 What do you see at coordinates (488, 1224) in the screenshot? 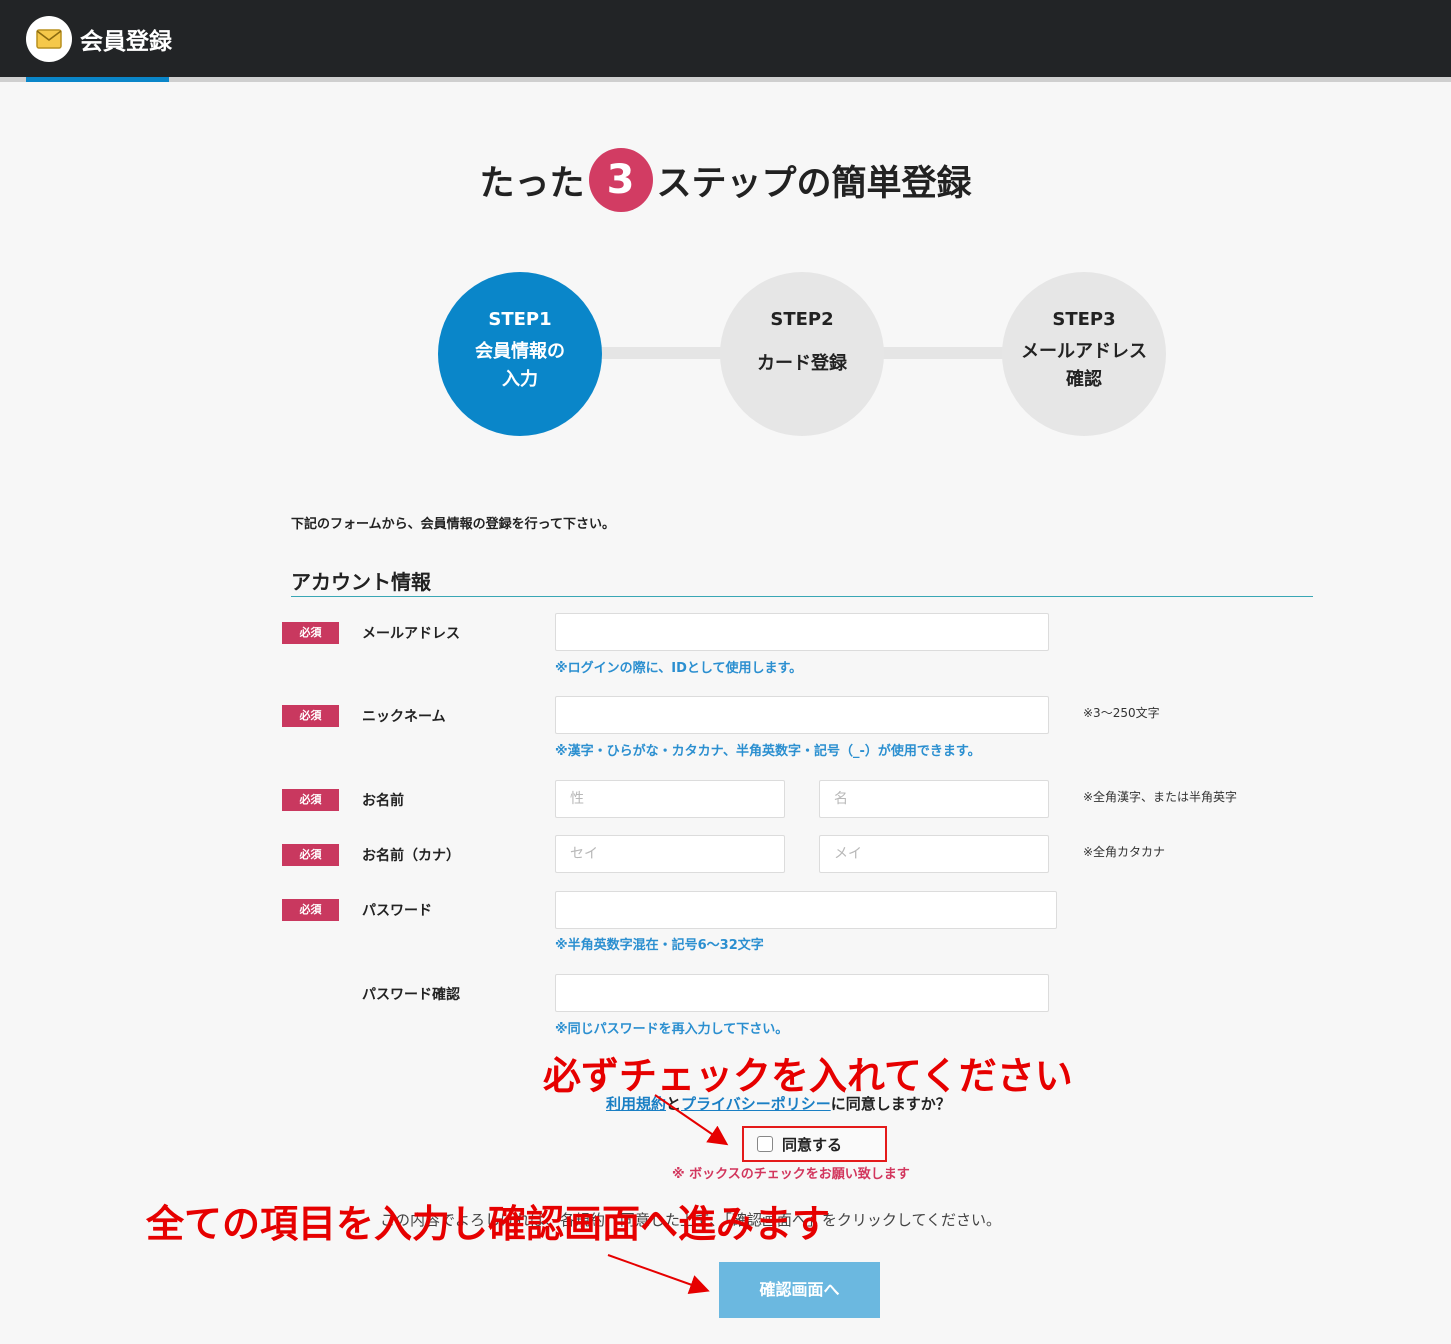
I see `annotation-proceed-note: 全ての項目を入力し確認画面へ進みます` at bounding box center [488, 1224].